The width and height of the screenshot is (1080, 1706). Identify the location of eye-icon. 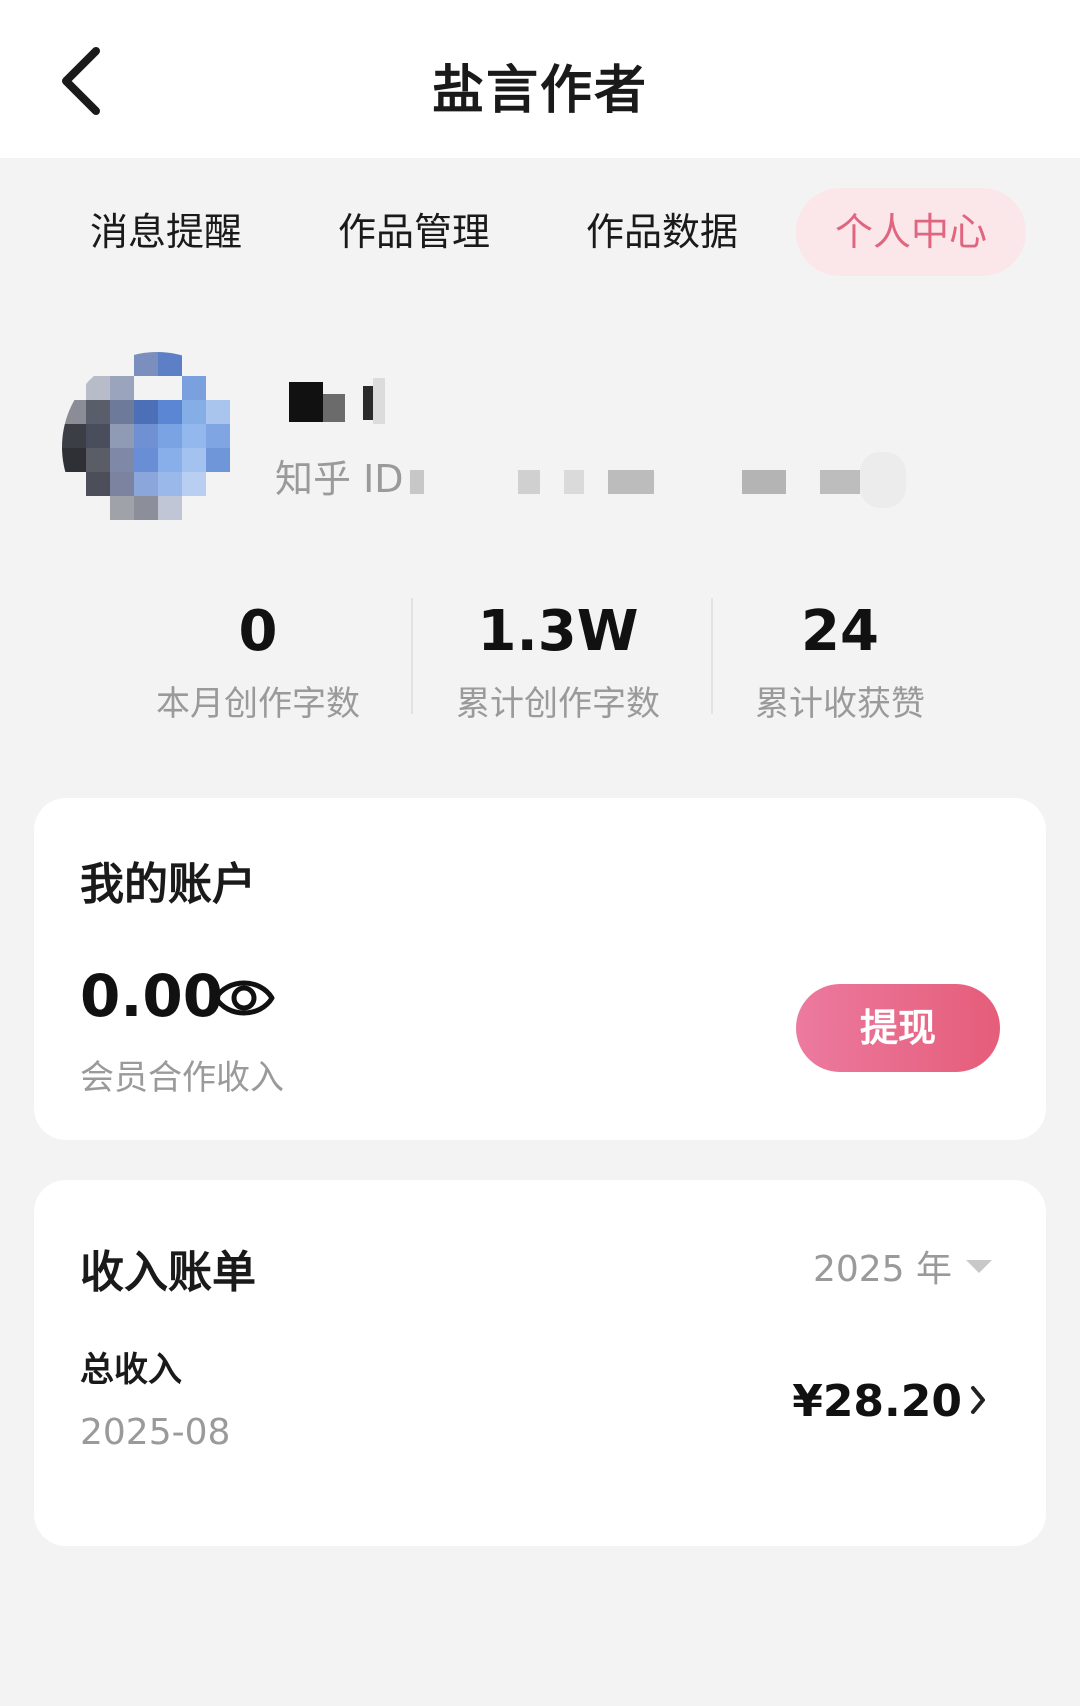
(244, 998).